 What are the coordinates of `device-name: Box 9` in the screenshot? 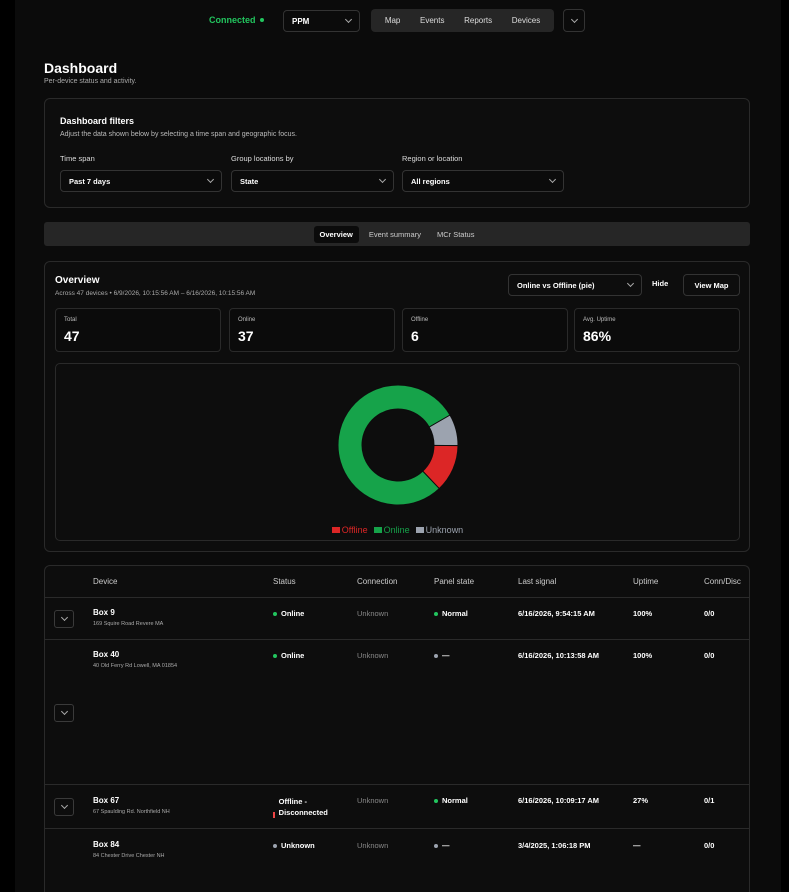 It's located at (128, 612).